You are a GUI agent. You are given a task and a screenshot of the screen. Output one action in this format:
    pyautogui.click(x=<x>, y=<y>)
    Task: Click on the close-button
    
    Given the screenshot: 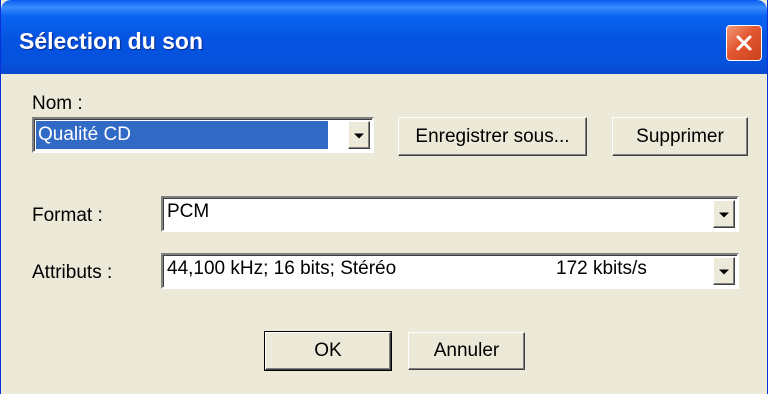 What is the action you would take?
    pyautogui.click(x=744, y=43)
    